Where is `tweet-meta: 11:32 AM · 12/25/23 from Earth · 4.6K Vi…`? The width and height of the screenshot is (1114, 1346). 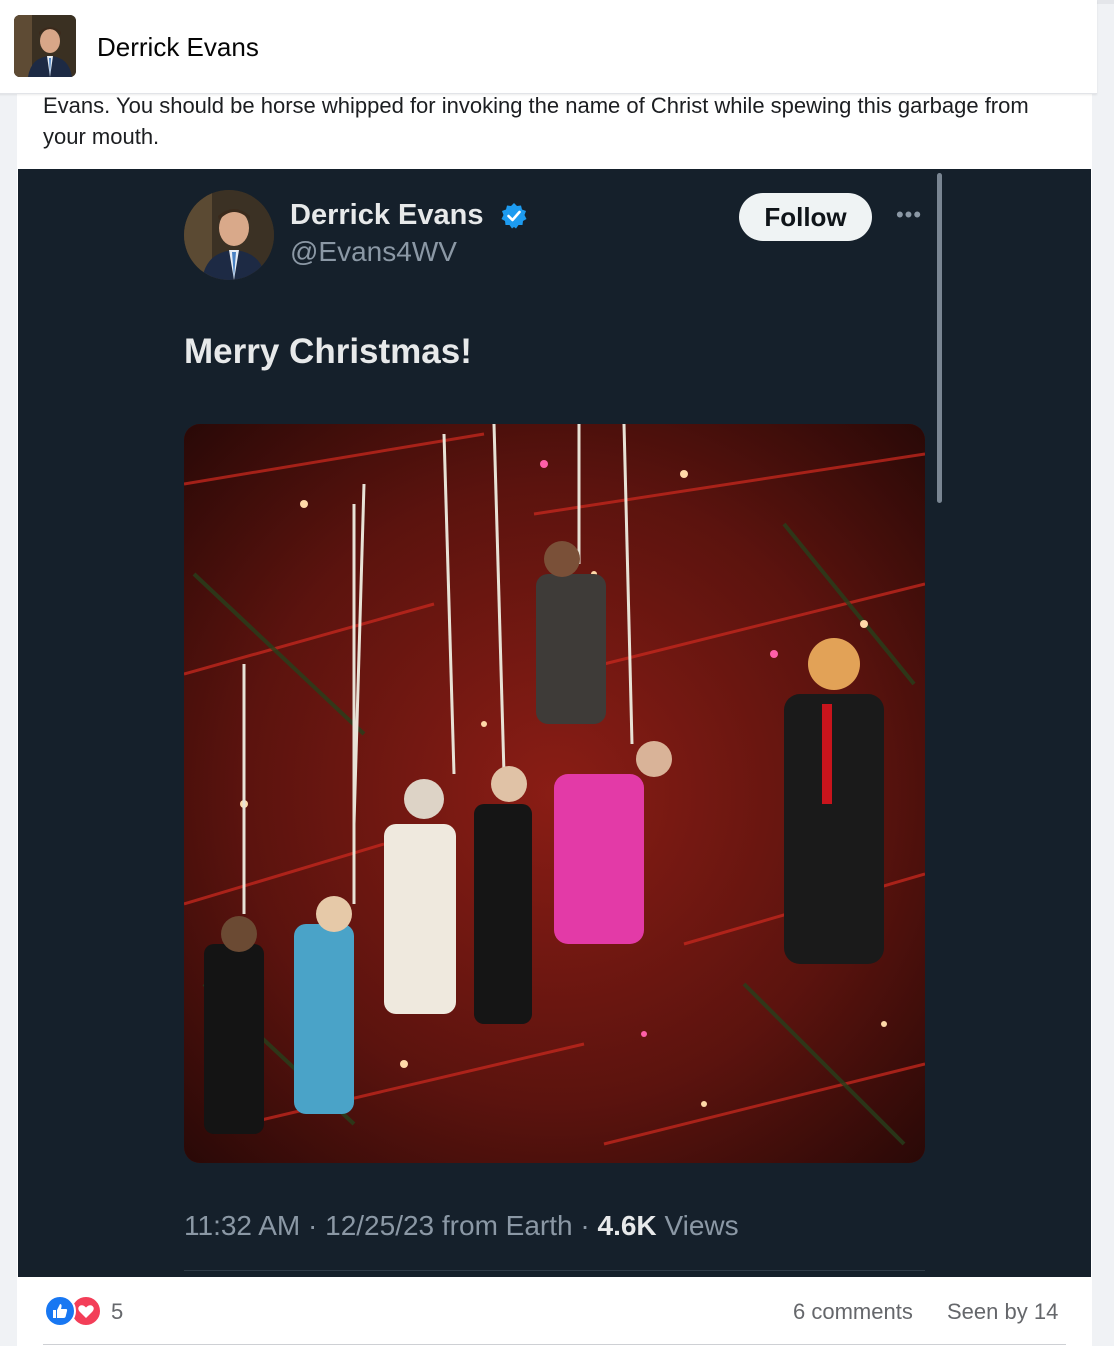 tweet-meta: 11:32 AM · 12/25/23 from Earth · 4.6K Vi… is located at coordinates (461, 1226).